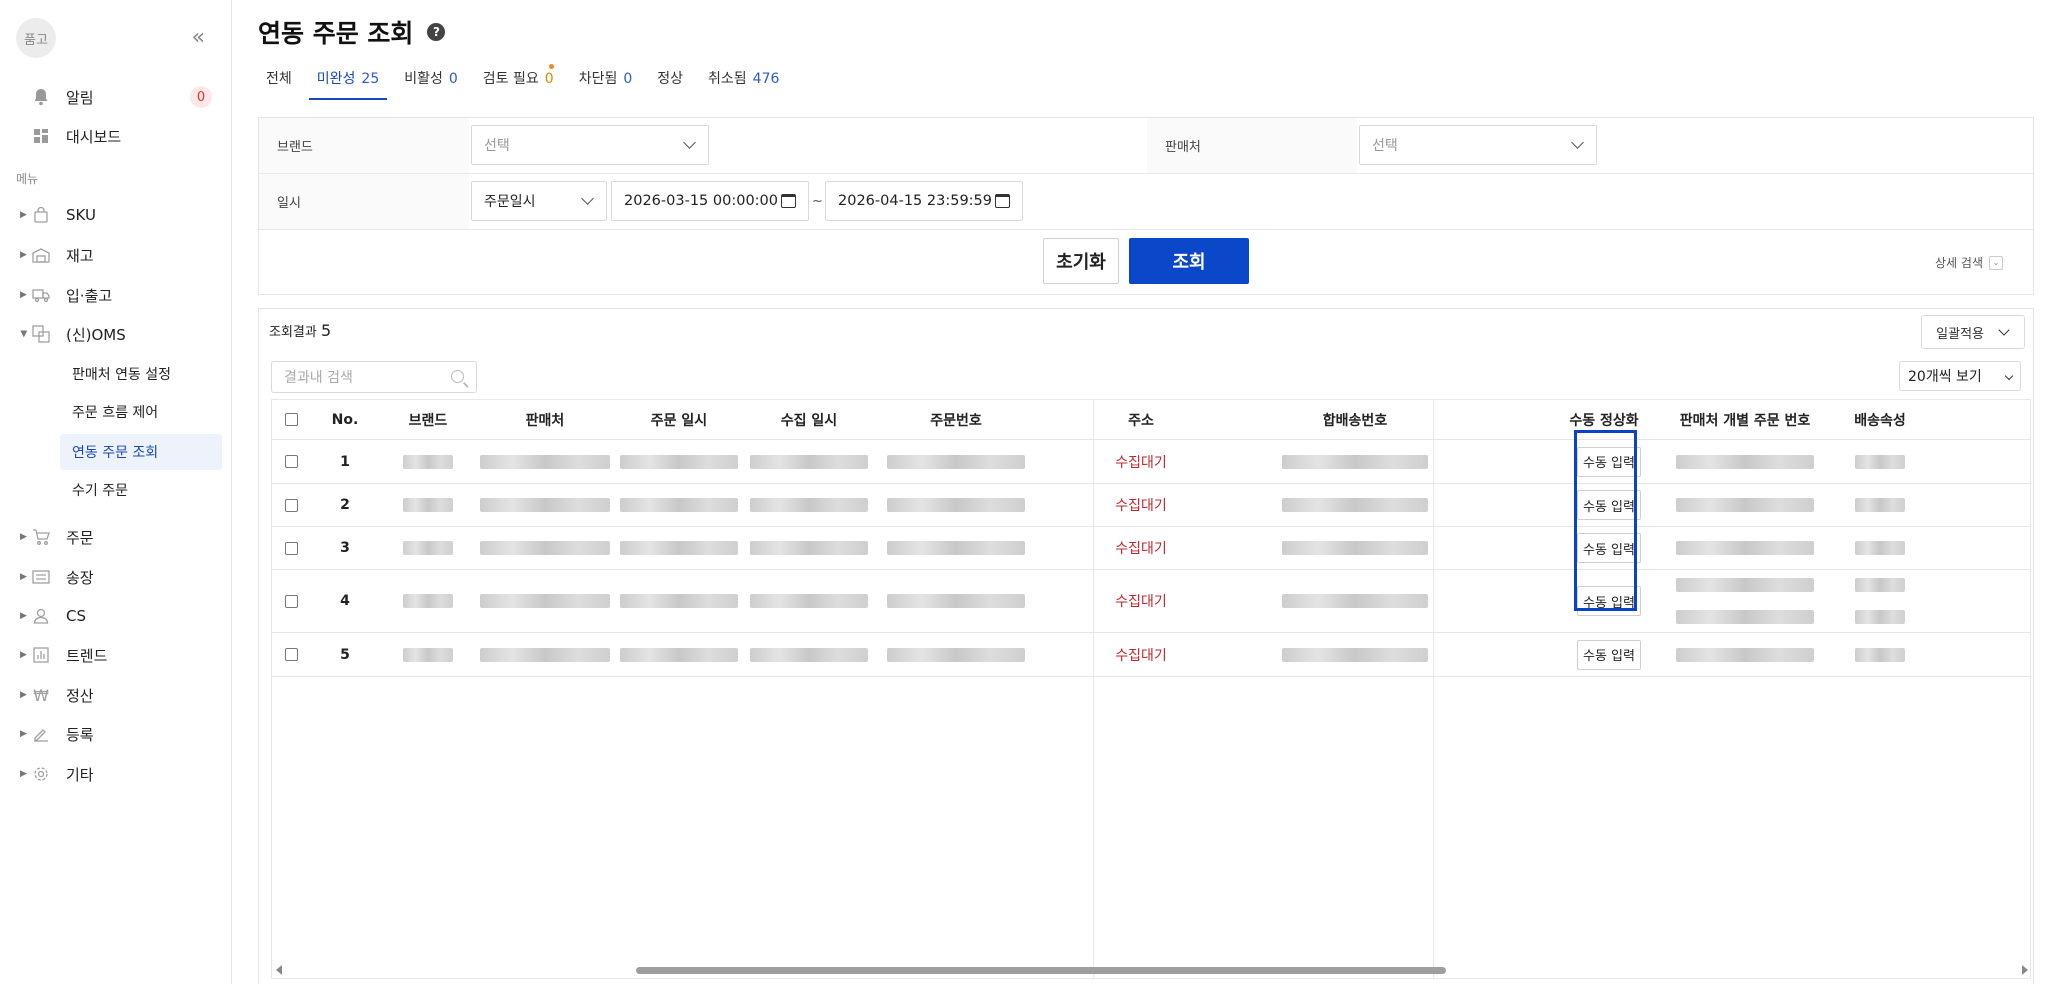 The height and width of the screenshot is (984, 2048). What do you see at coordinates (116, 774) in the screenshot?
I see `sidebar-item-etc: ▶ 기타` at bounding box center [116, 774].